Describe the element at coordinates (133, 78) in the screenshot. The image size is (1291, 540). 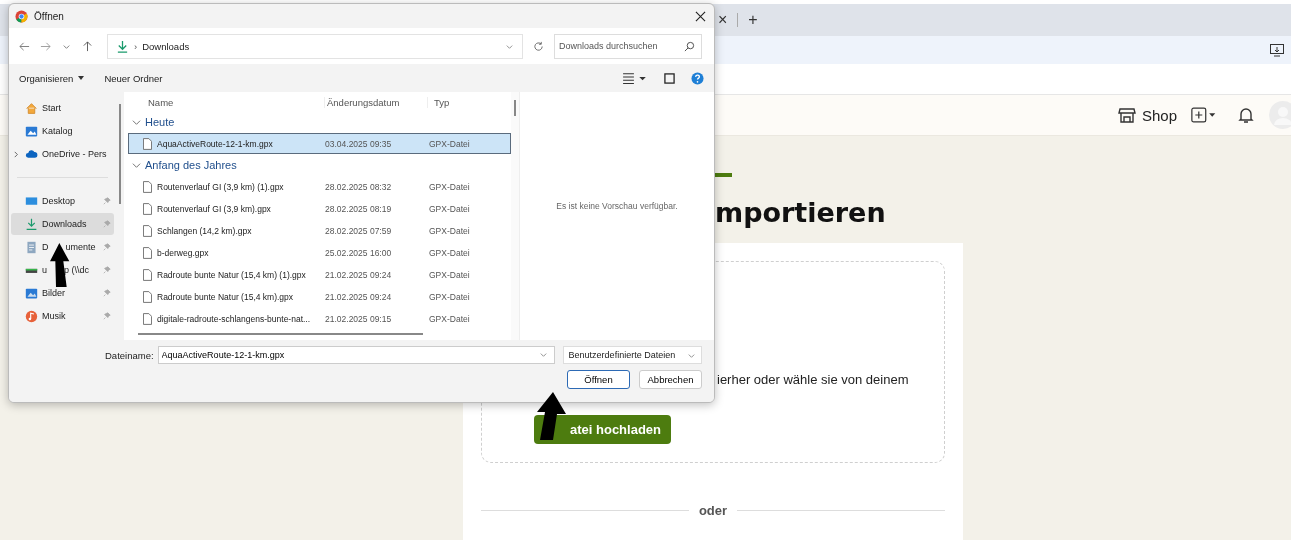
I see `toolbar-button: Neuer Ordner` at that location.